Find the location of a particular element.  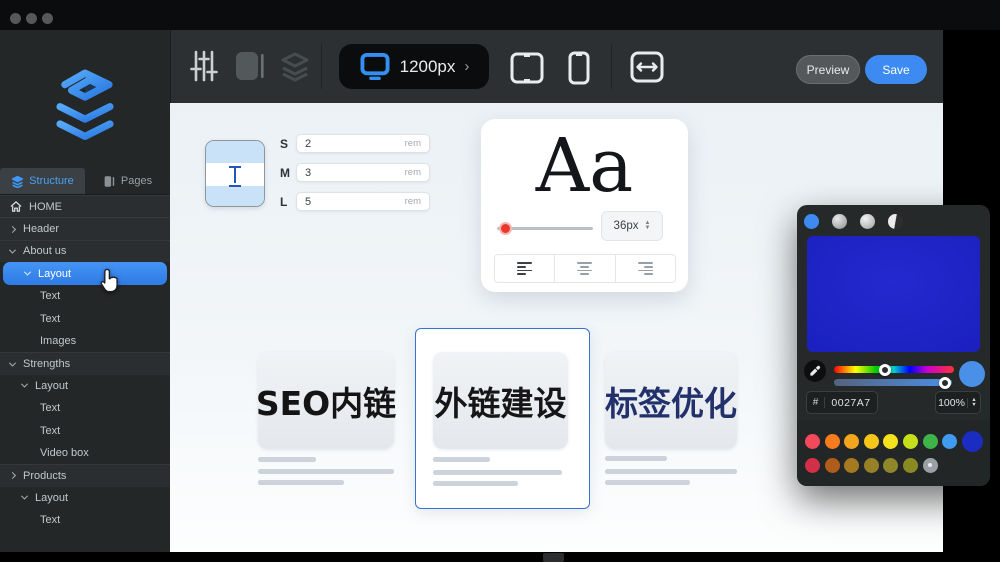

viewport-size-selector: 1200px › is located at coordinates (414, 66).